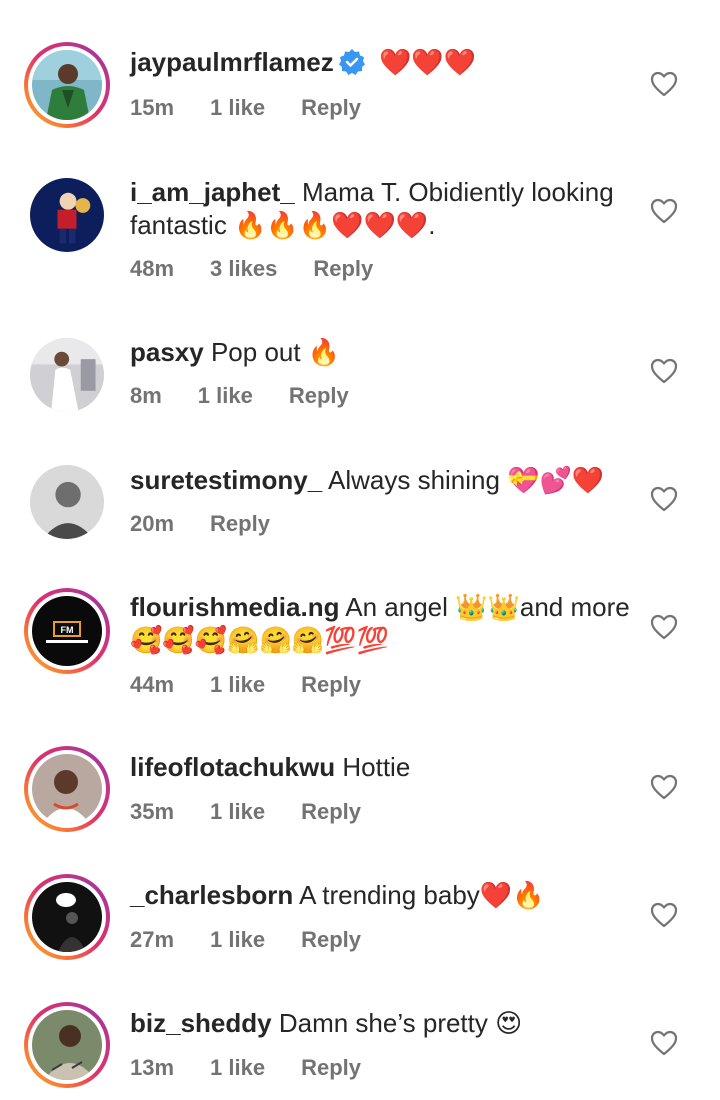 The width and height of the screenshot is (720, 1100). I want to click on woman-white-dress-avatar-icon, so click(67, 375).